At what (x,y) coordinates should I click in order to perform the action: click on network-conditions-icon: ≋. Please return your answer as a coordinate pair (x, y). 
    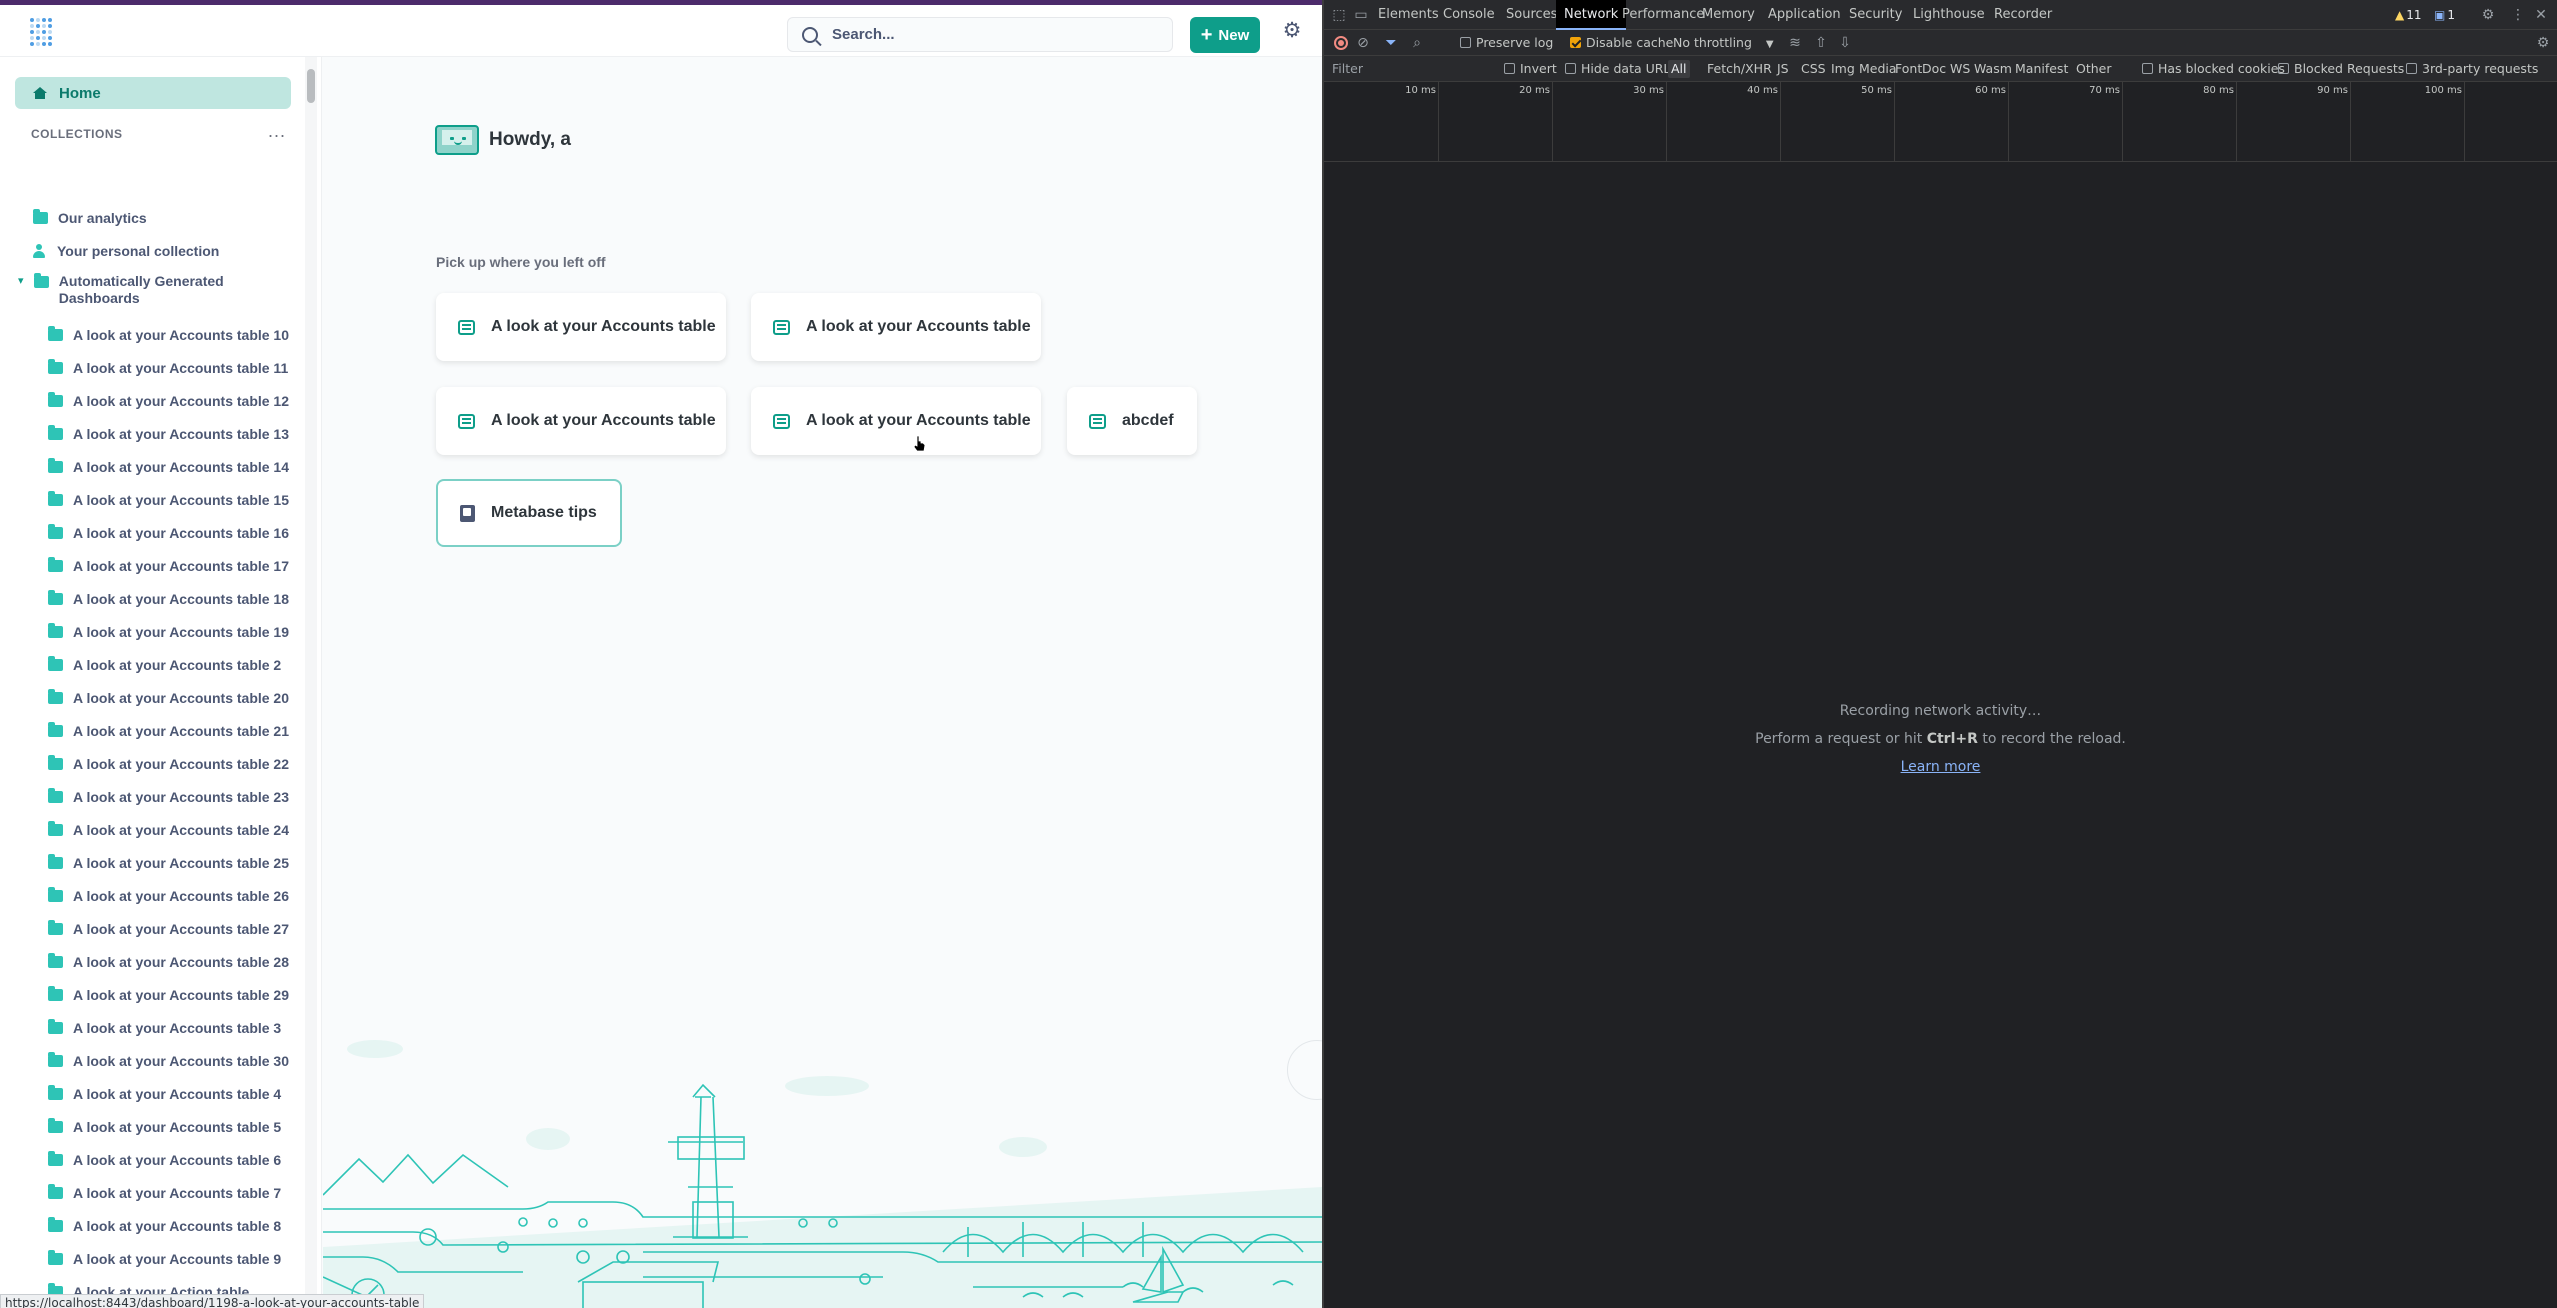
    Looking at the image, I should click on (1795, 43).